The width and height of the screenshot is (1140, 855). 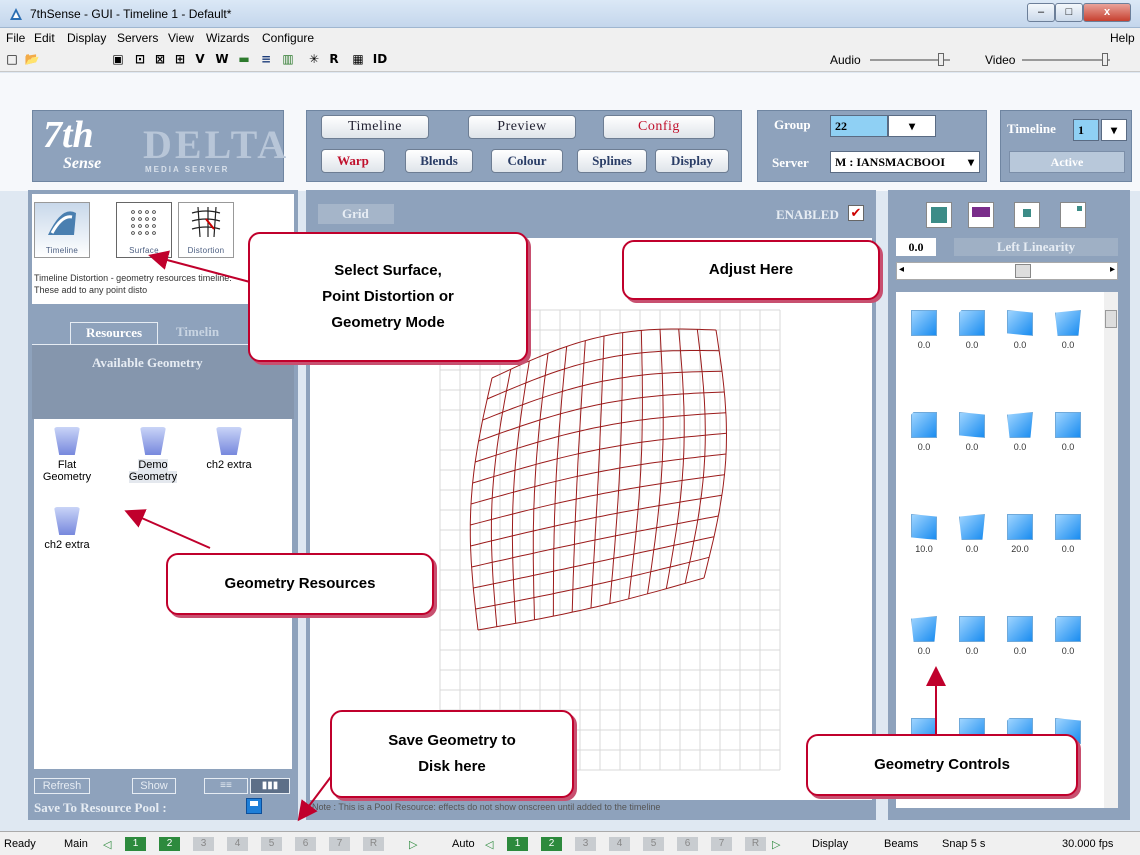 What do you see at coordinates (692, 161) in the screenshot?
I see `subtab-display: Display` at bounding box center [692, 161].